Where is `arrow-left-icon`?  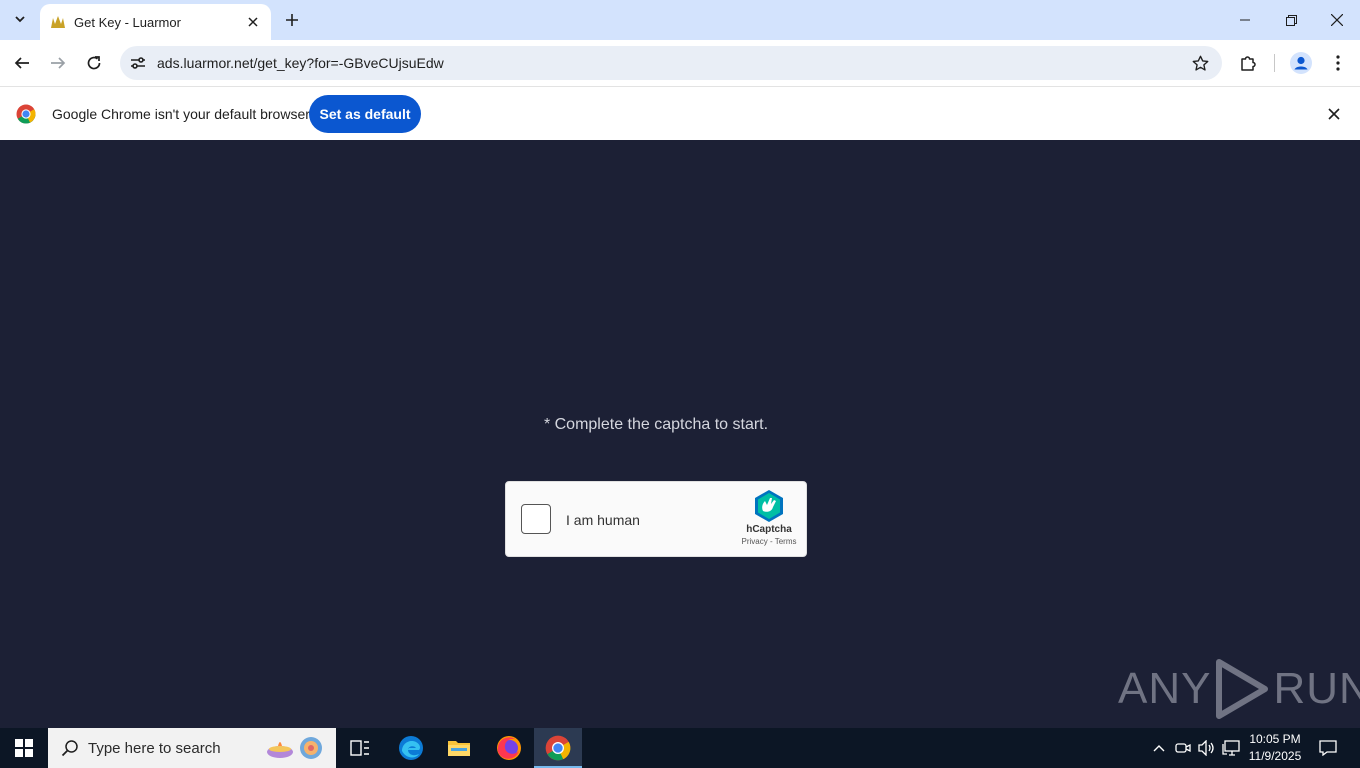
arrow-left-icon is located at coordinates (21, 63).